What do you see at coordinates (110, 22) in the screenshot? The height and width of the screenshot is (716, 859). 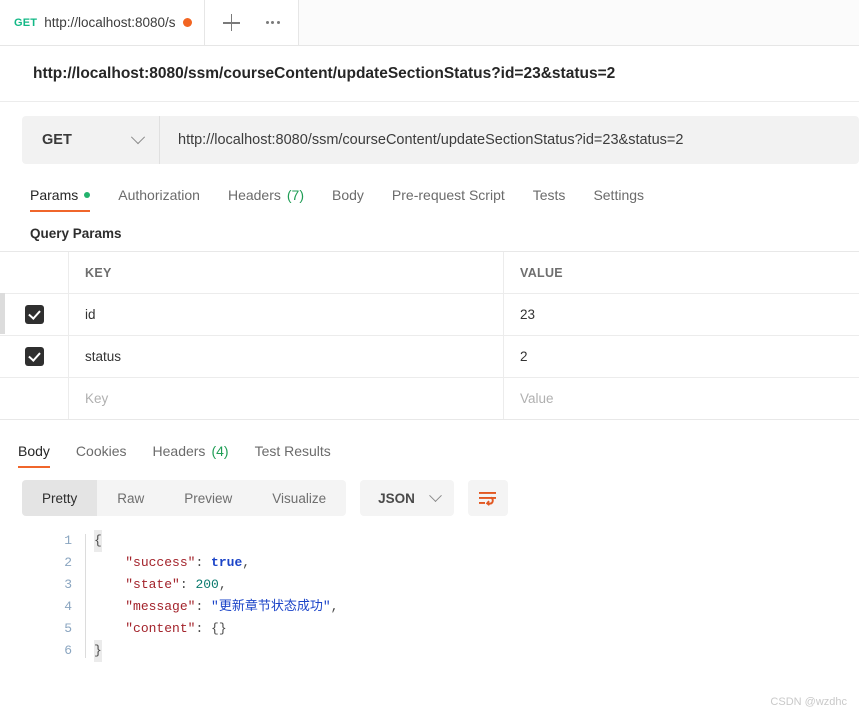 I see `request-tab-url: http://localhost:8080/s` at bounding box center [110, 22].